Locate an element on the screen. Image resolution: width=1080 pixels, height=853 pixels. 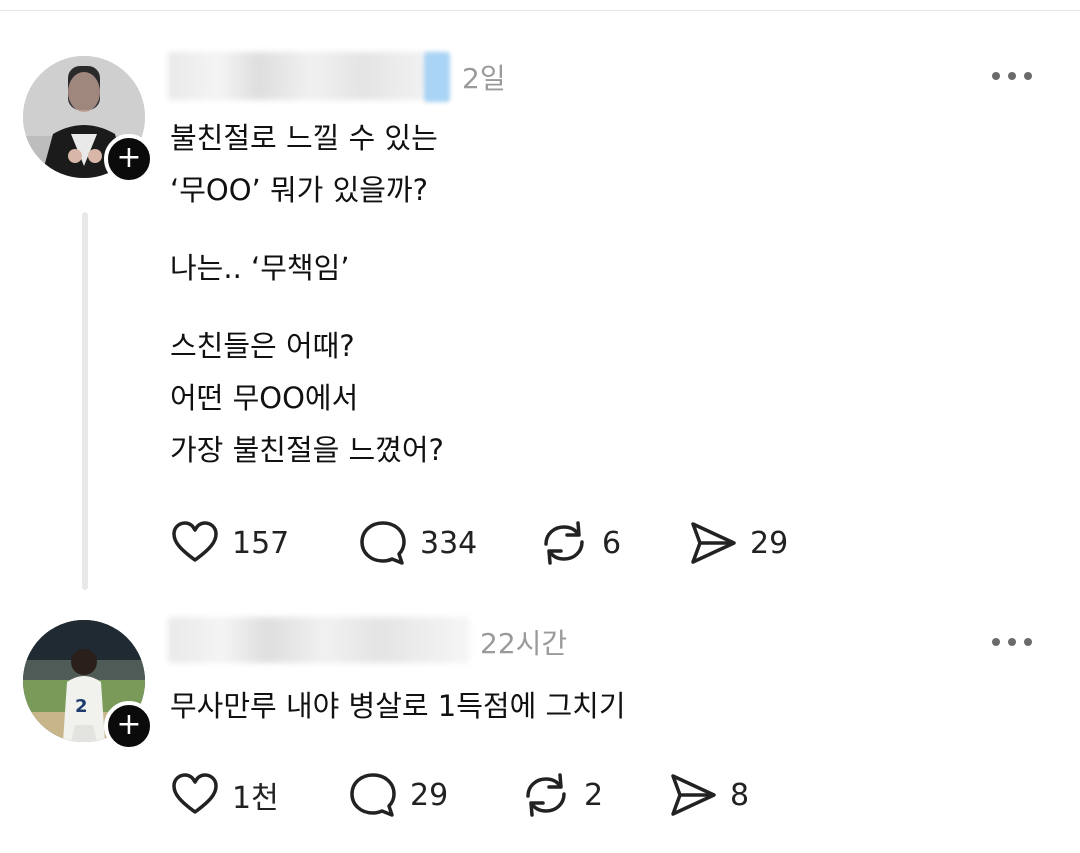
reply-button: 334 is located at coordinates (417, 543).